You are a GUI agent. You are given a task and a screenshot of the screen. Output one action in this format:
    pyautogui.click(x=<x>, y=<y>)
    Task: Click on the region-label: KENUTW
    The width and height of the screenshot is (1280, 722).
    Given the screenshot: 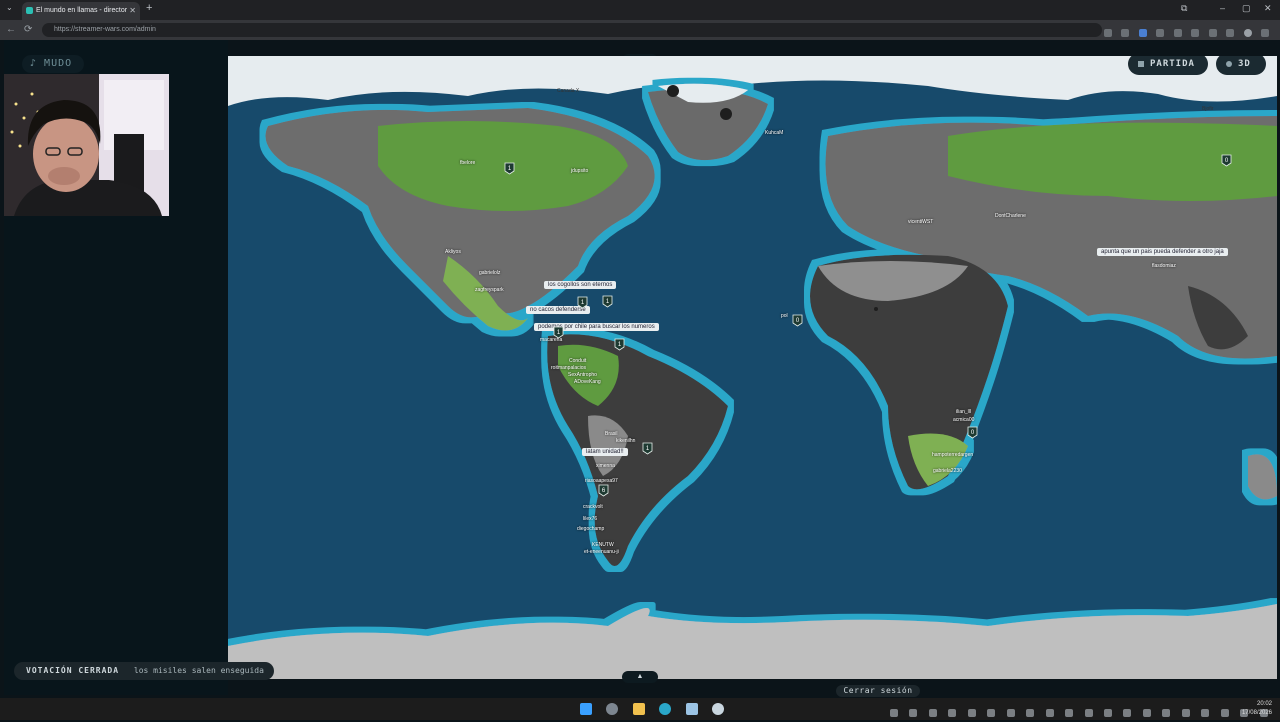 What is the action you would take?
    pyautogui.click(x=603, y=545)
    